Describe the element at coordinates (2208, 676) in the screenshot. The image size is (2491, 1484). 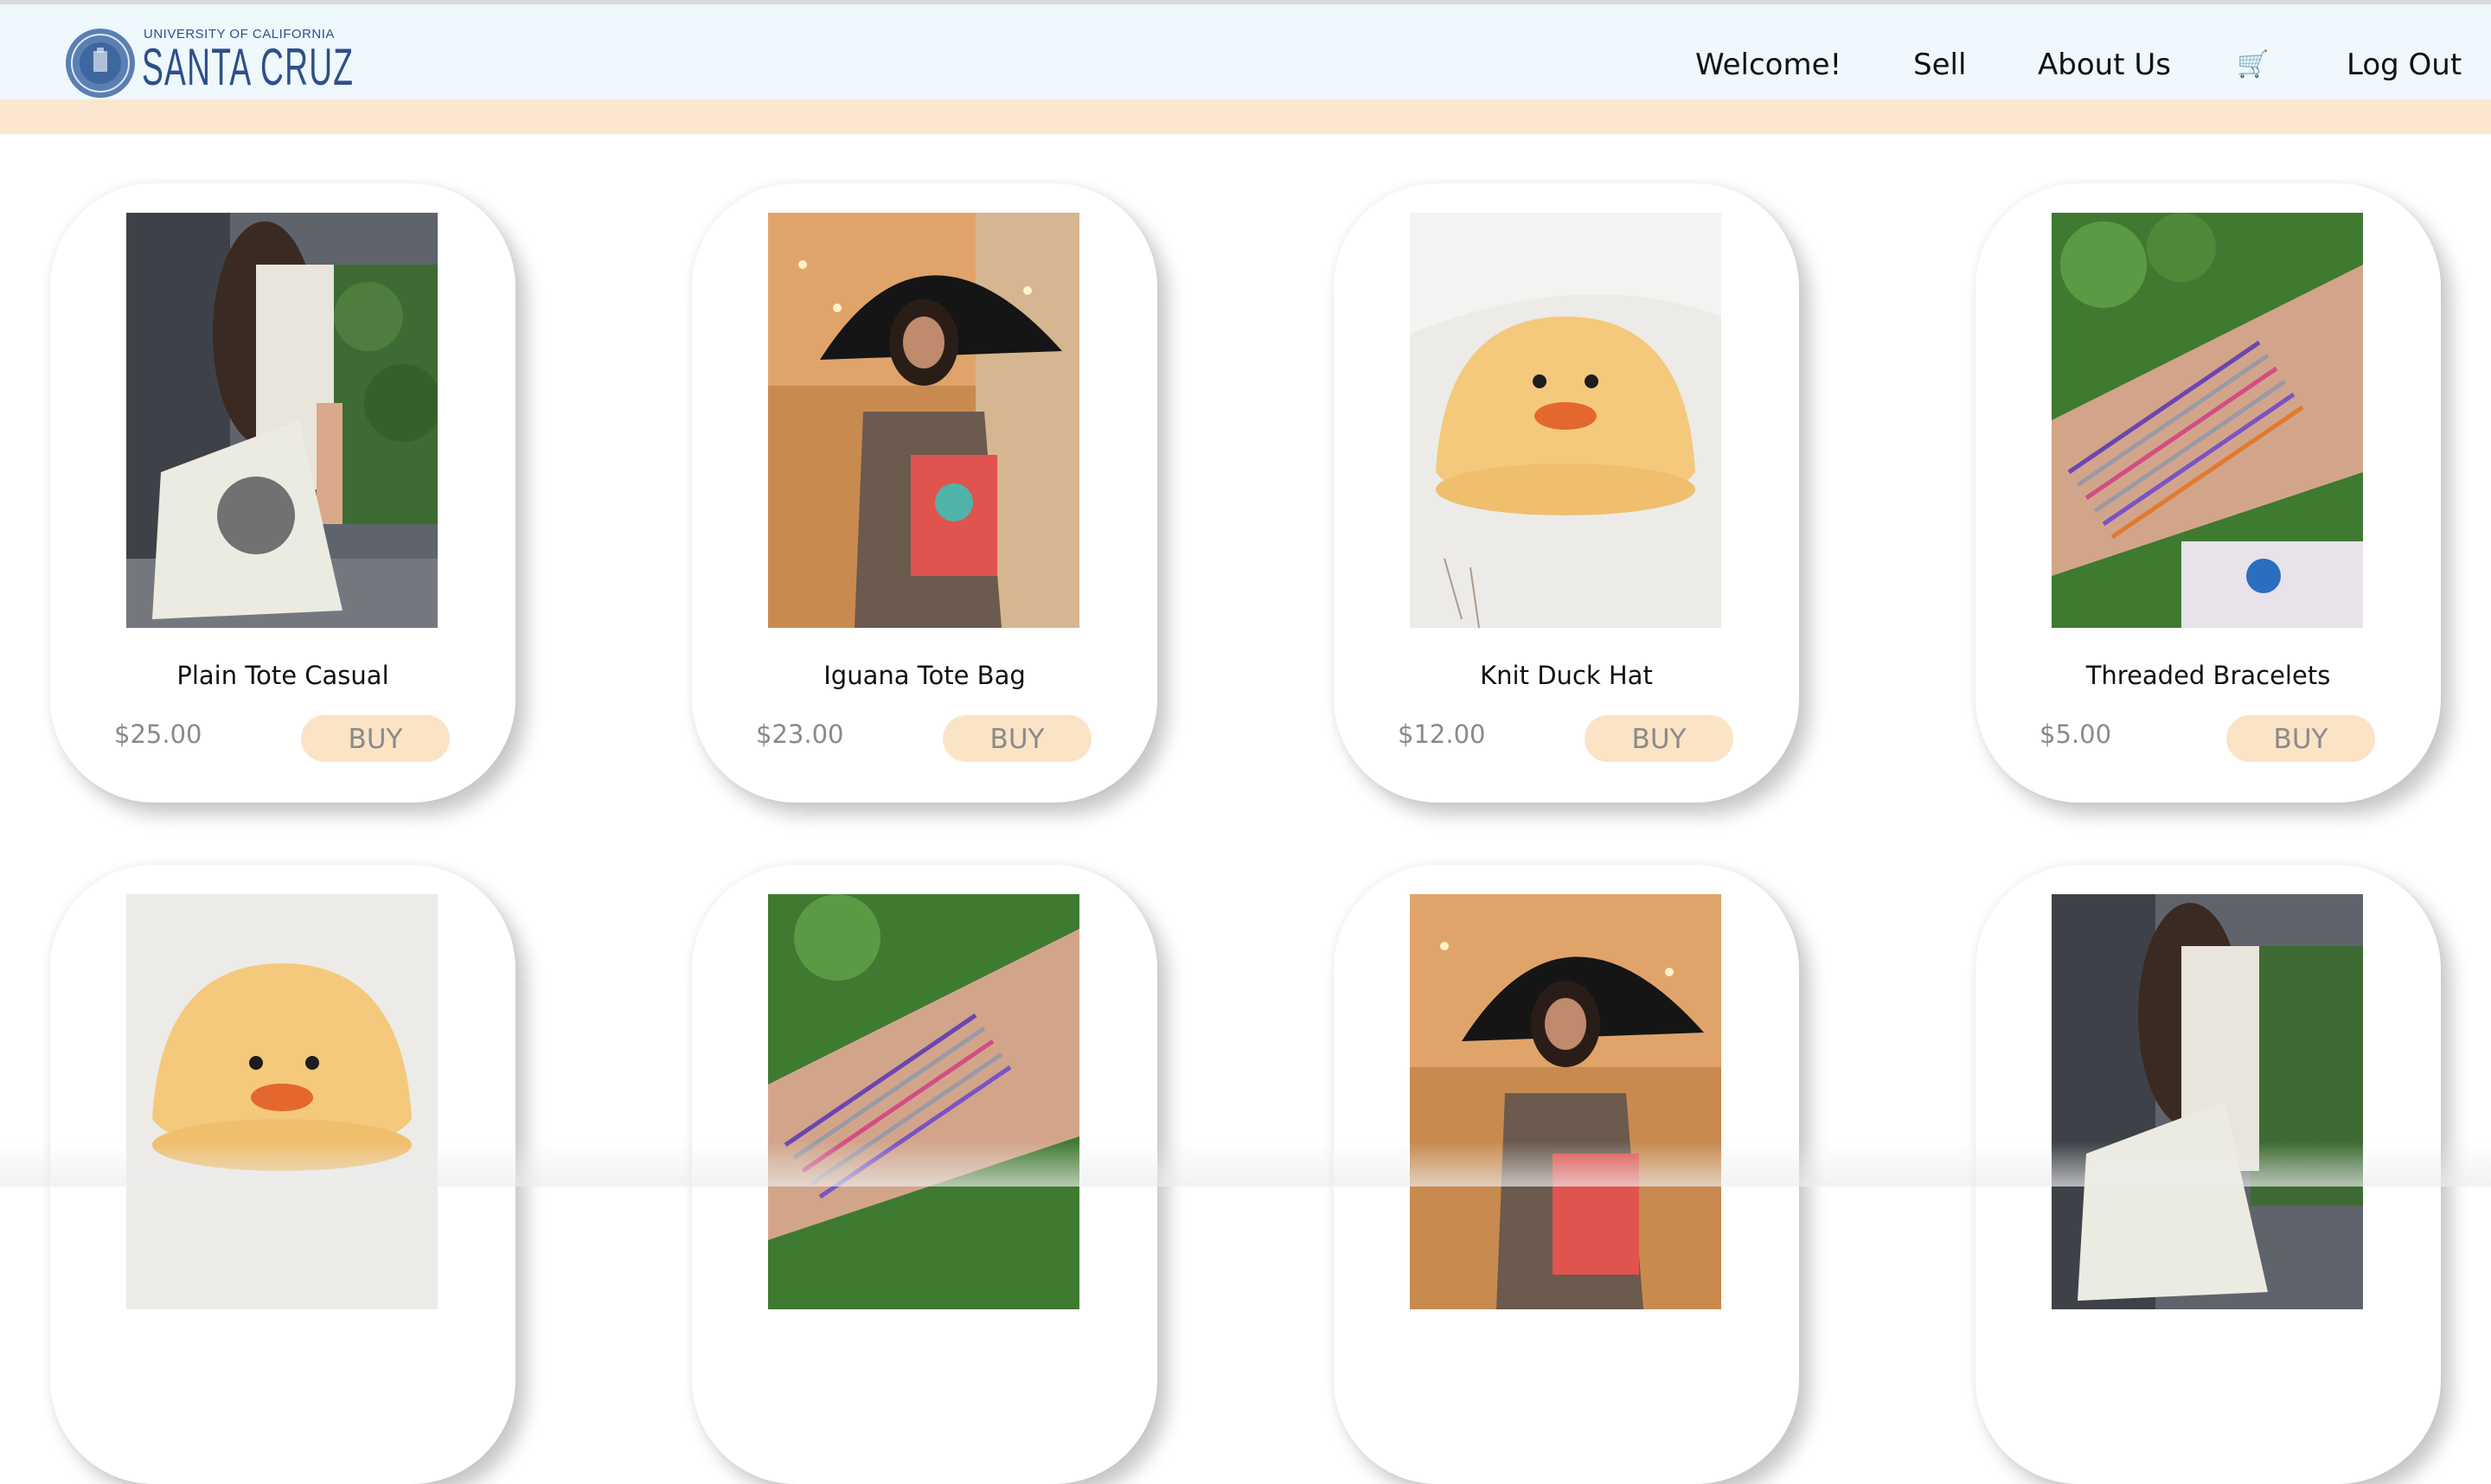
I see `product-name: Threaded Bracelets` at that location.